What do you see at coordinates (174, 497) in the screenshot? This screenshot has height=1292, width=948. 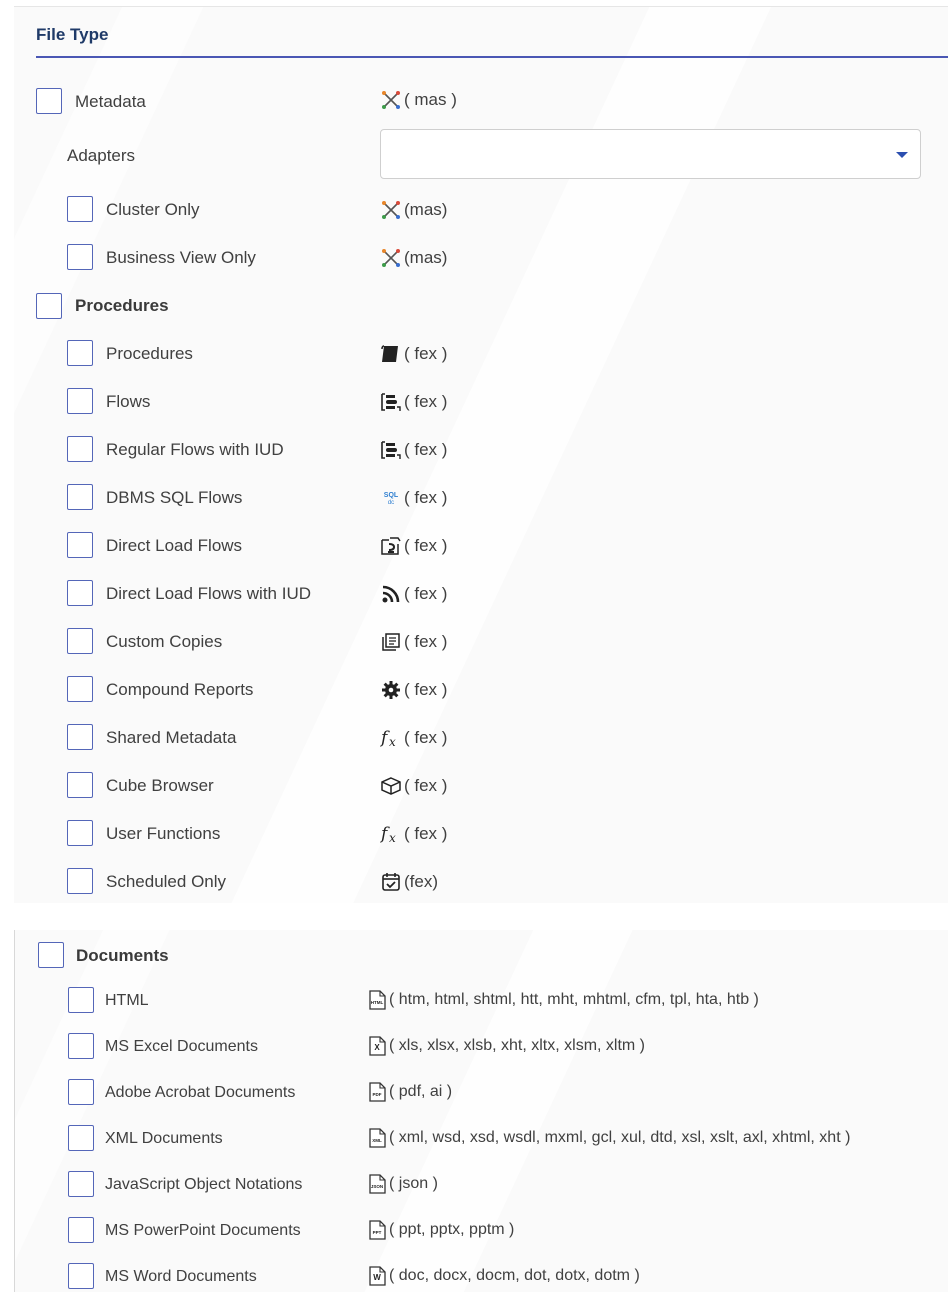 I see `proc-dbms-sql-flows-label: DBMS SQL Flows` at bounding box center [174, 497].